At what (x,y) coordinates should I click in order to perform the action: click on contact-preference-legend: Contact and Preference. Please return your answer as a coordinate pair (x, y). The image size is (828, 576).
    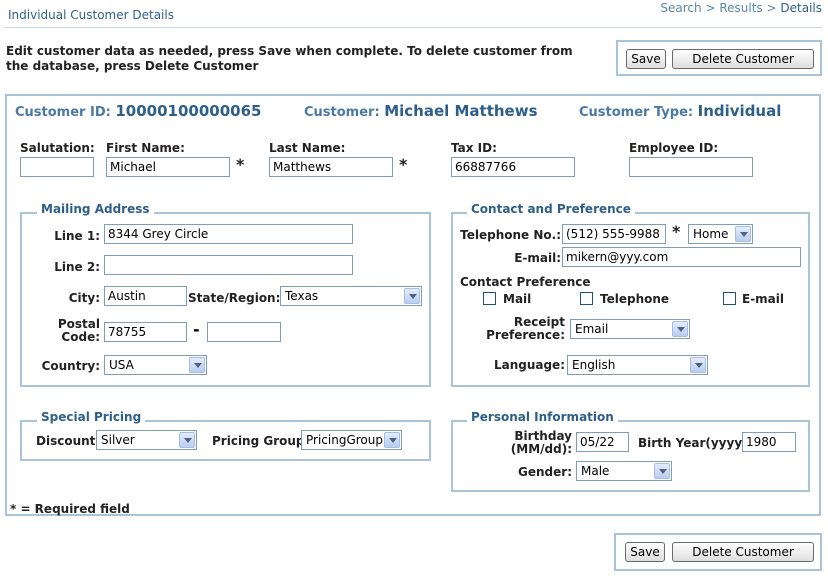
    Looking at the image, I should click on (551, 209).